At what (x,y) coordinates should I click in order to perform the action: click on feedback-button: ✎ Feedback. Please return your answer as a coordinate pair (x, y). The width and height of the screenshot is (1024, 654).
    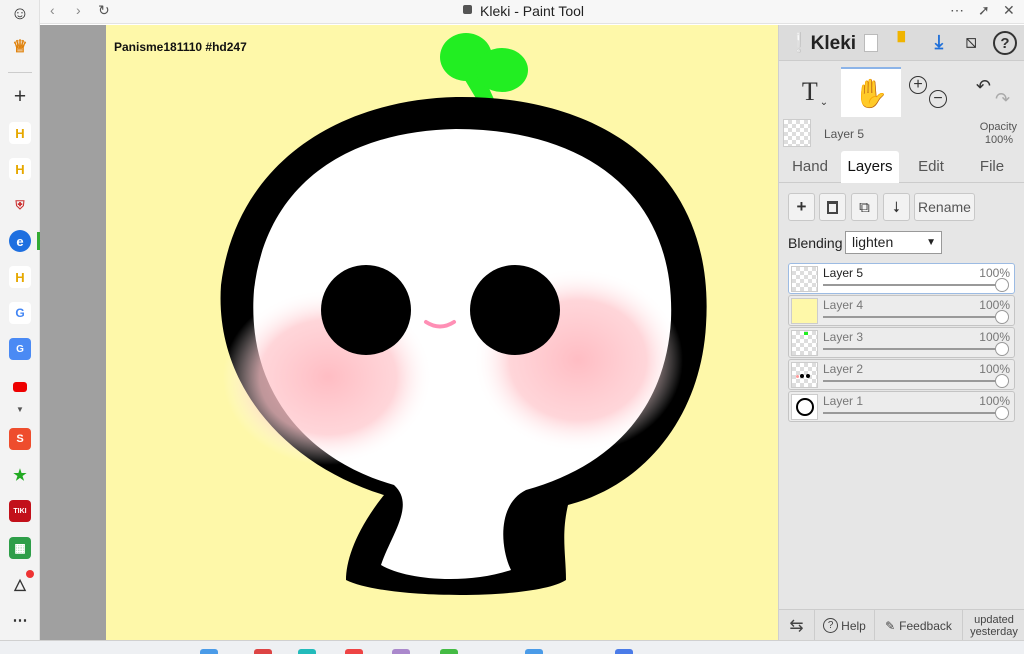
    Looking at the image, I should click on (919, 625).